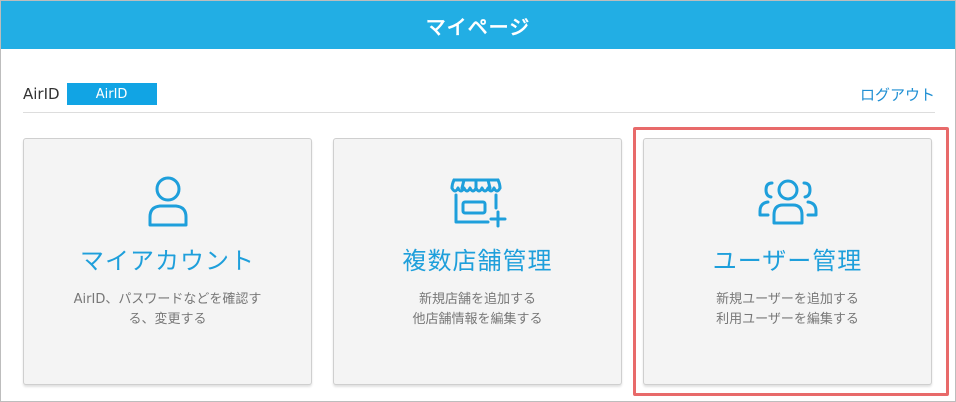 The image size is (956, 402). Describe the element at coordinates (41, 94) in the screenshot. I see `airid-label: AirID` at that location.